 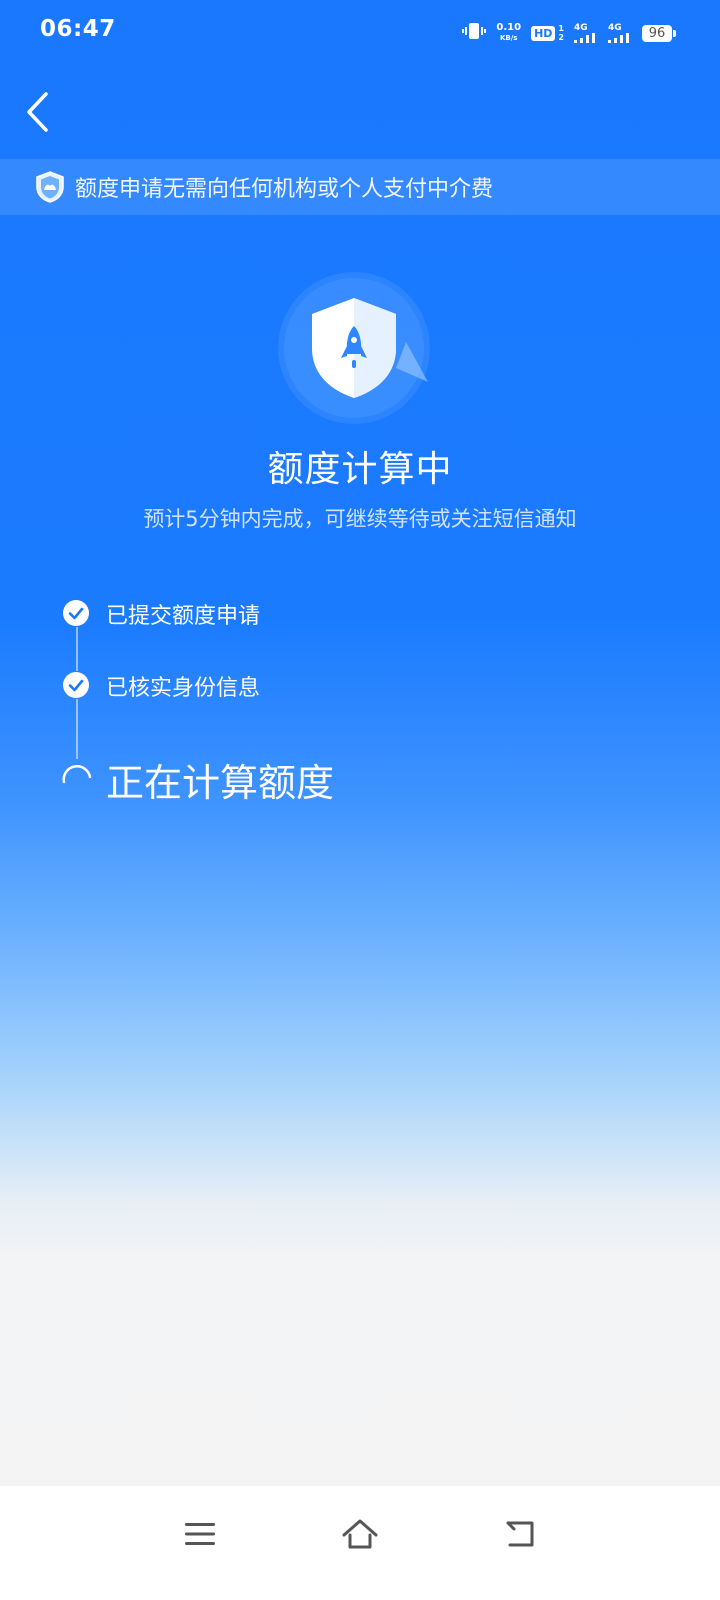 I want to click on menu-button, so click(x=200, y=1534).